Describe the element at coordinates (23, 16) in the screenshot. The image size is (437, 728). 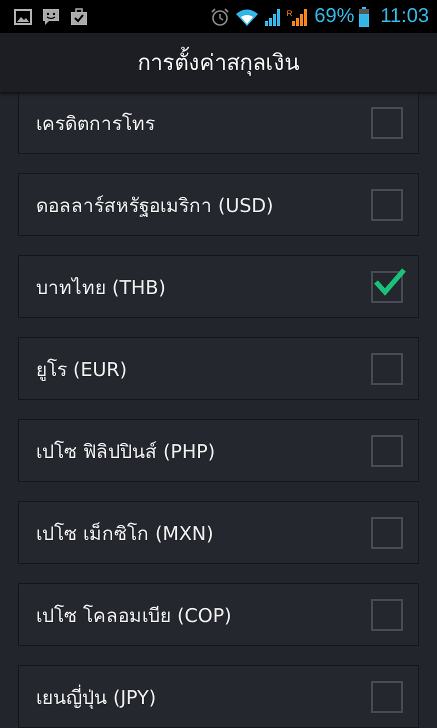
I see `picture-icon` at that location.